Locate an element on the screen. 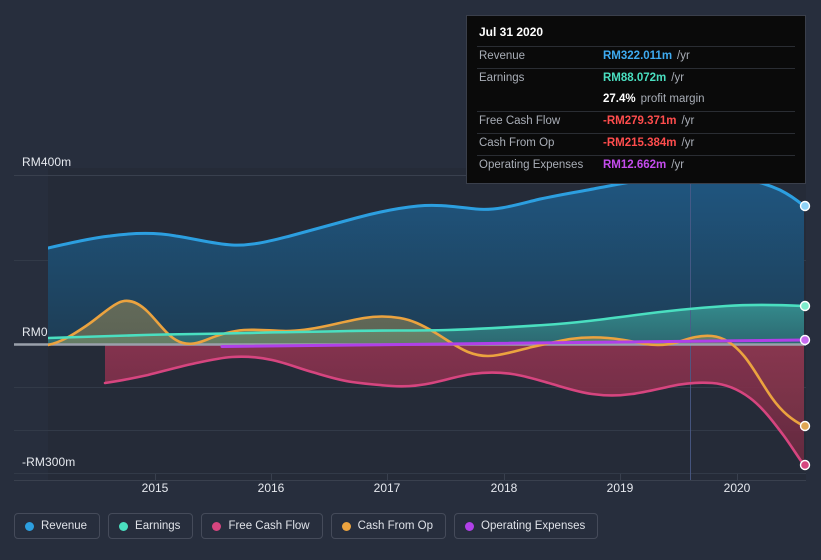  x-axis-label-2019: 2019 is located at coordinates (620, 488).